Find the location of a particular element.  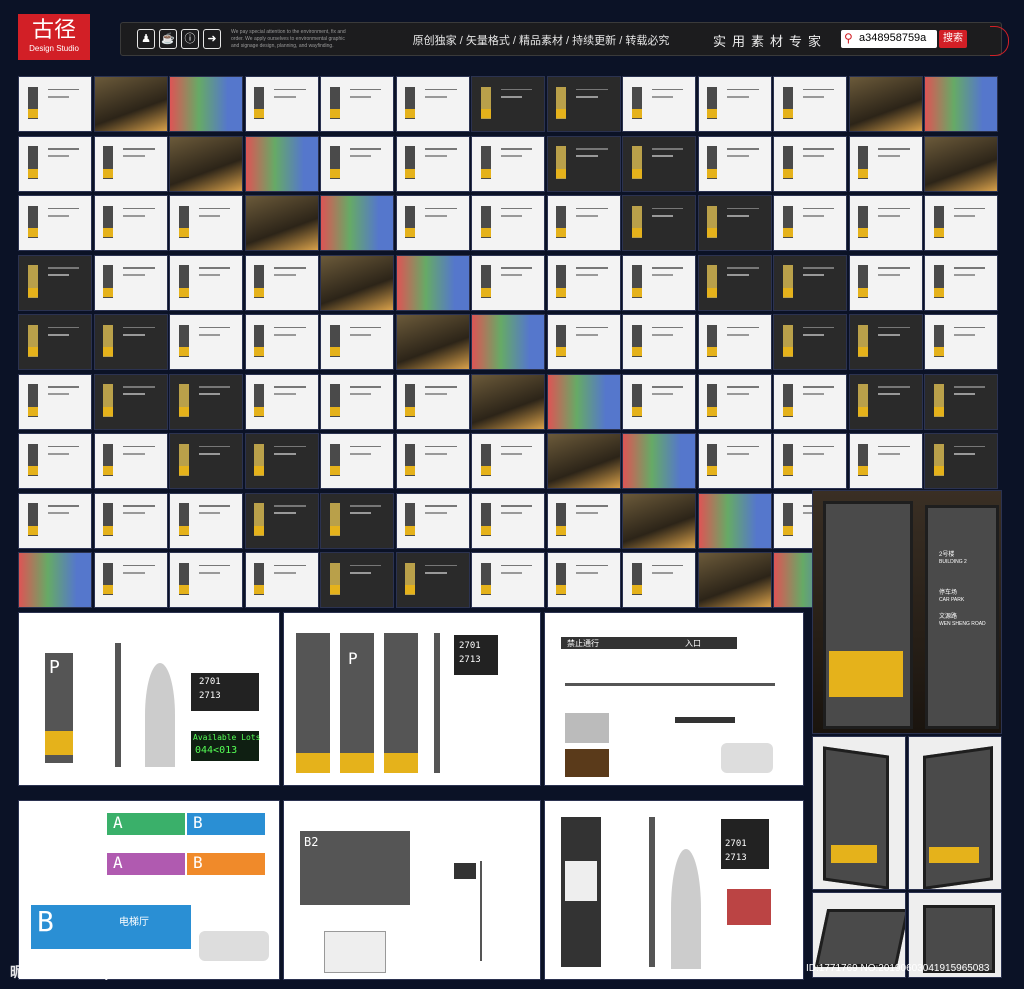

parking-totems-drawing: P 2701 2713 is located at coordinates (412, 699).